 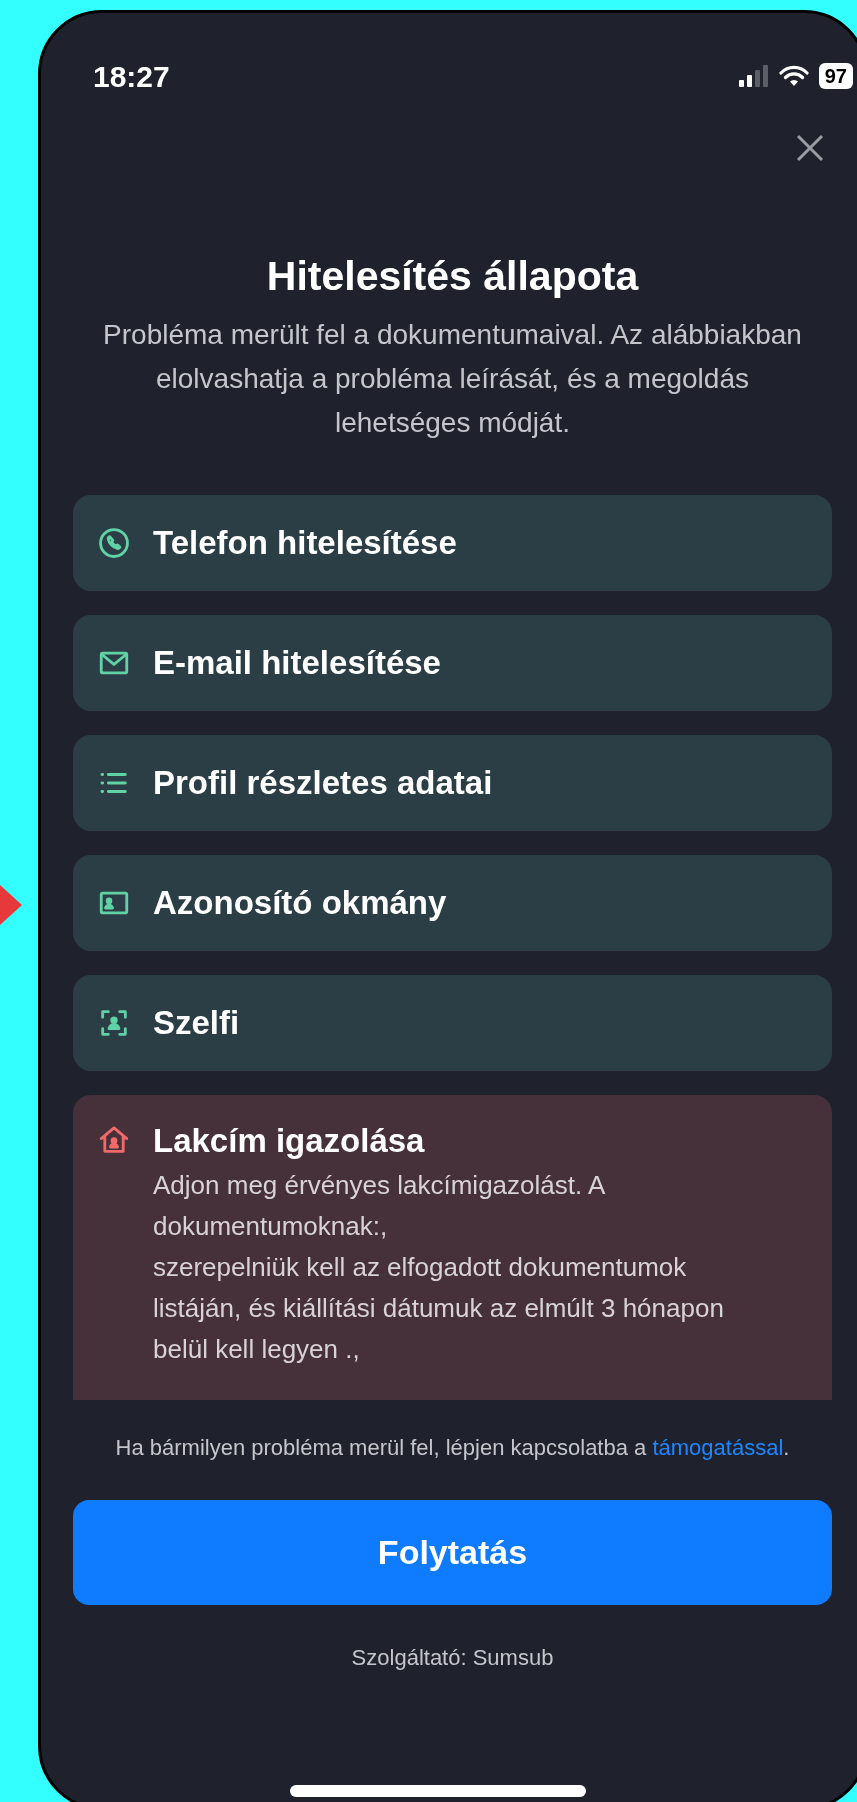 I want to click on step-card: Profil részletes adatai, so click(x=452, y=783).